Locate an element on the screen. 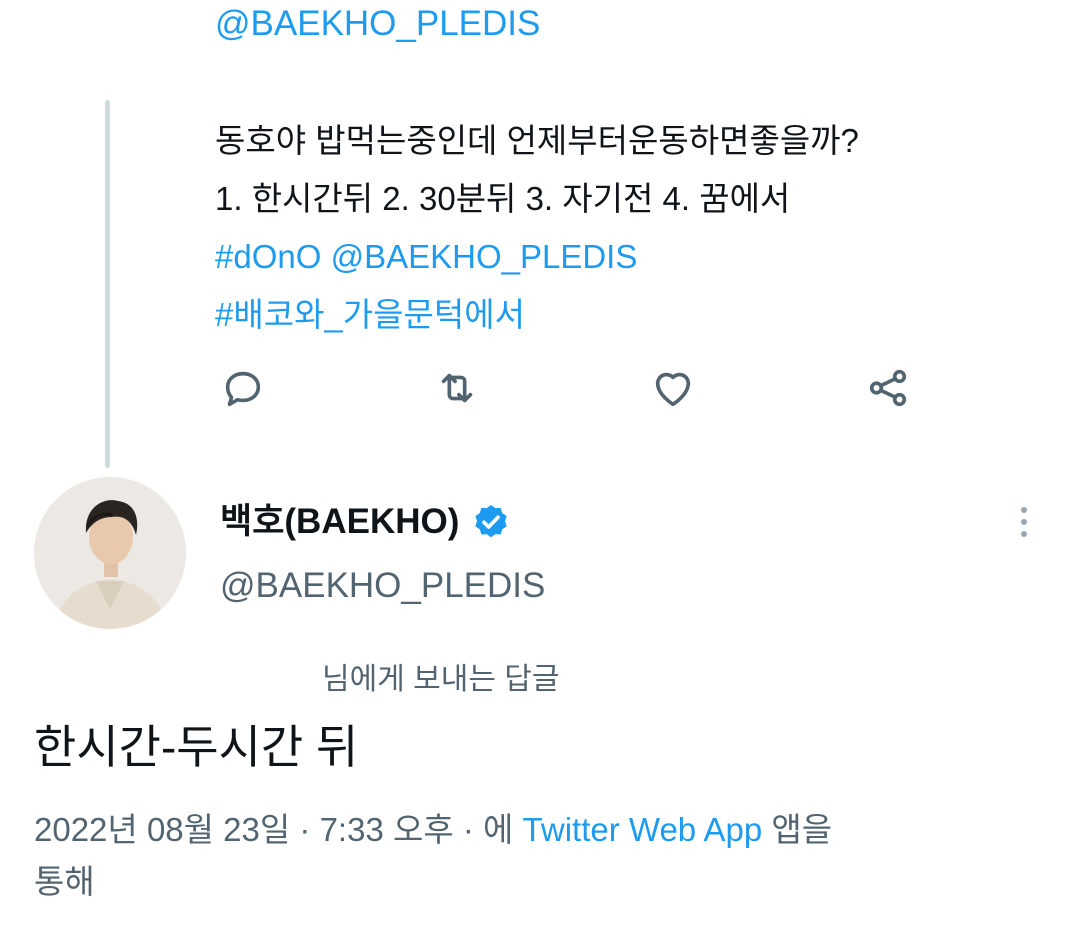 The height and width of the screenshot is (932, 1080). mention-link-top: @BAEKHO_PLEDIS is located at coordinates (377, 24).